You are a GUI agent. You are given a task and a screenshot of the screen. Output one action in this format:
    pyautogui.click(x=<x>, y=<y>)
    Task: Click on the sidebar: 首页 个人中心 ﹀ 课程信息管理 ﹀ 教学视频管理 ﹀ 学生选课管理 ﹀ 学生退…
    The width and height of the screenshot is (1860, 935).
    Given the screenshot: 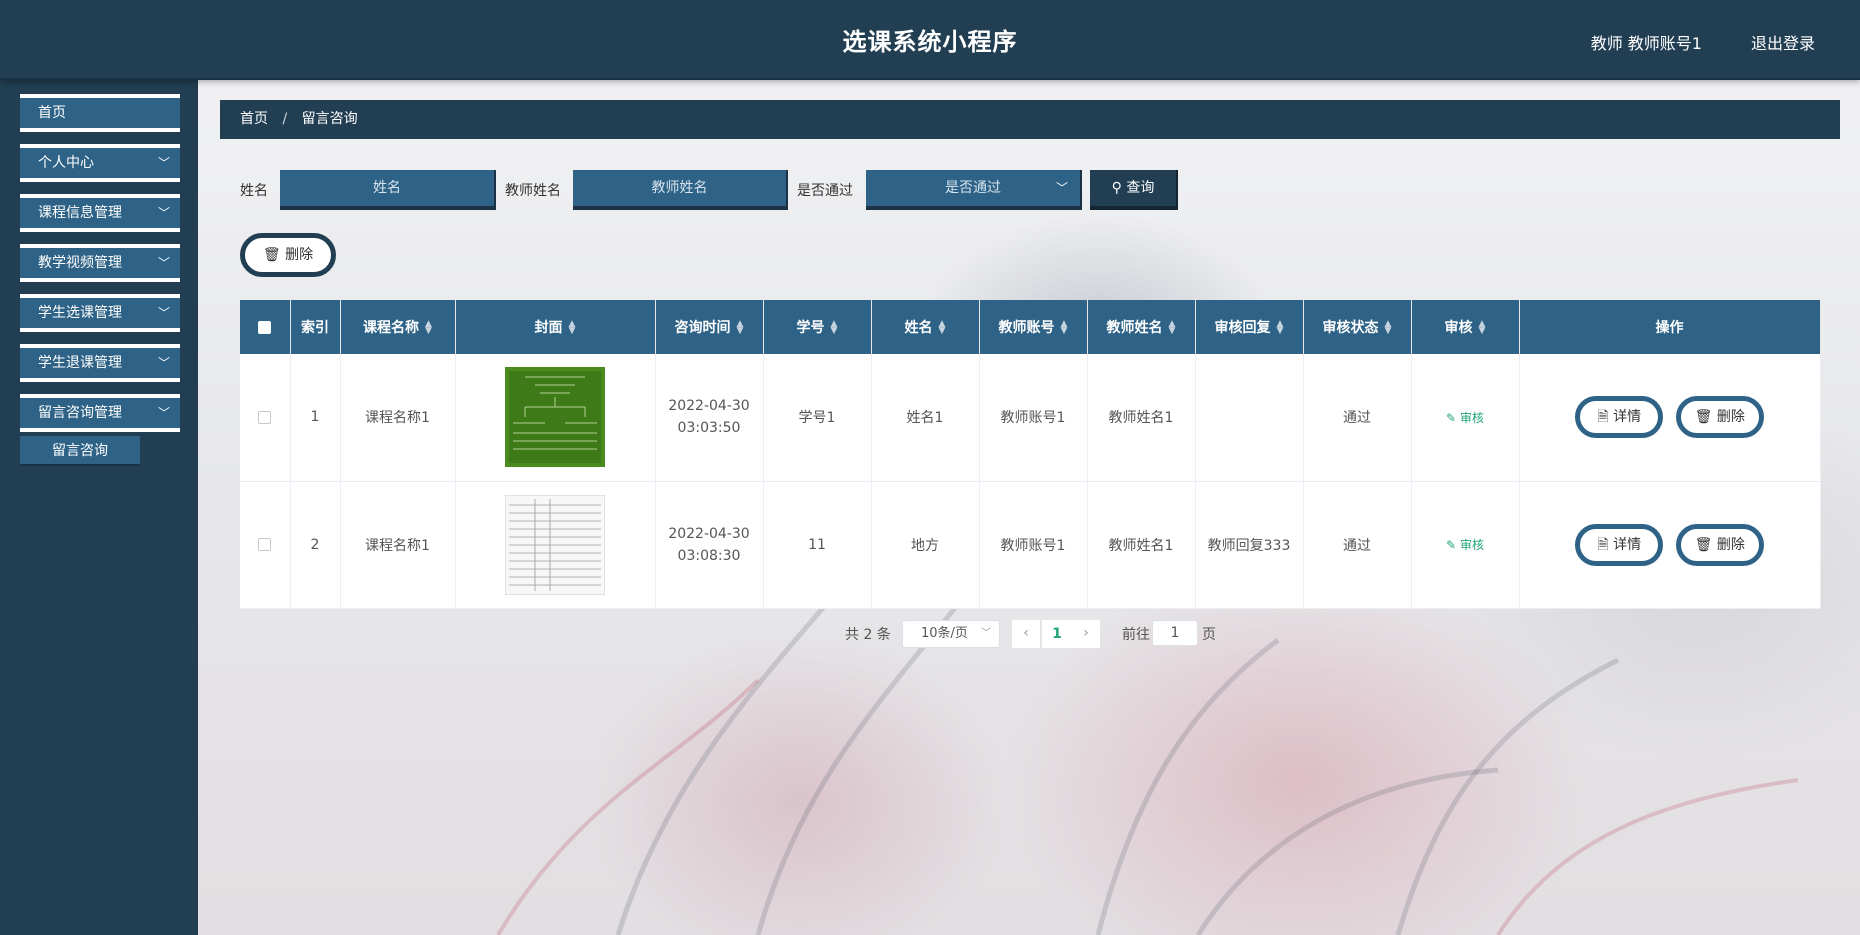 What is the action you would take?
    pyautogui.click(x=99, y=507)
    